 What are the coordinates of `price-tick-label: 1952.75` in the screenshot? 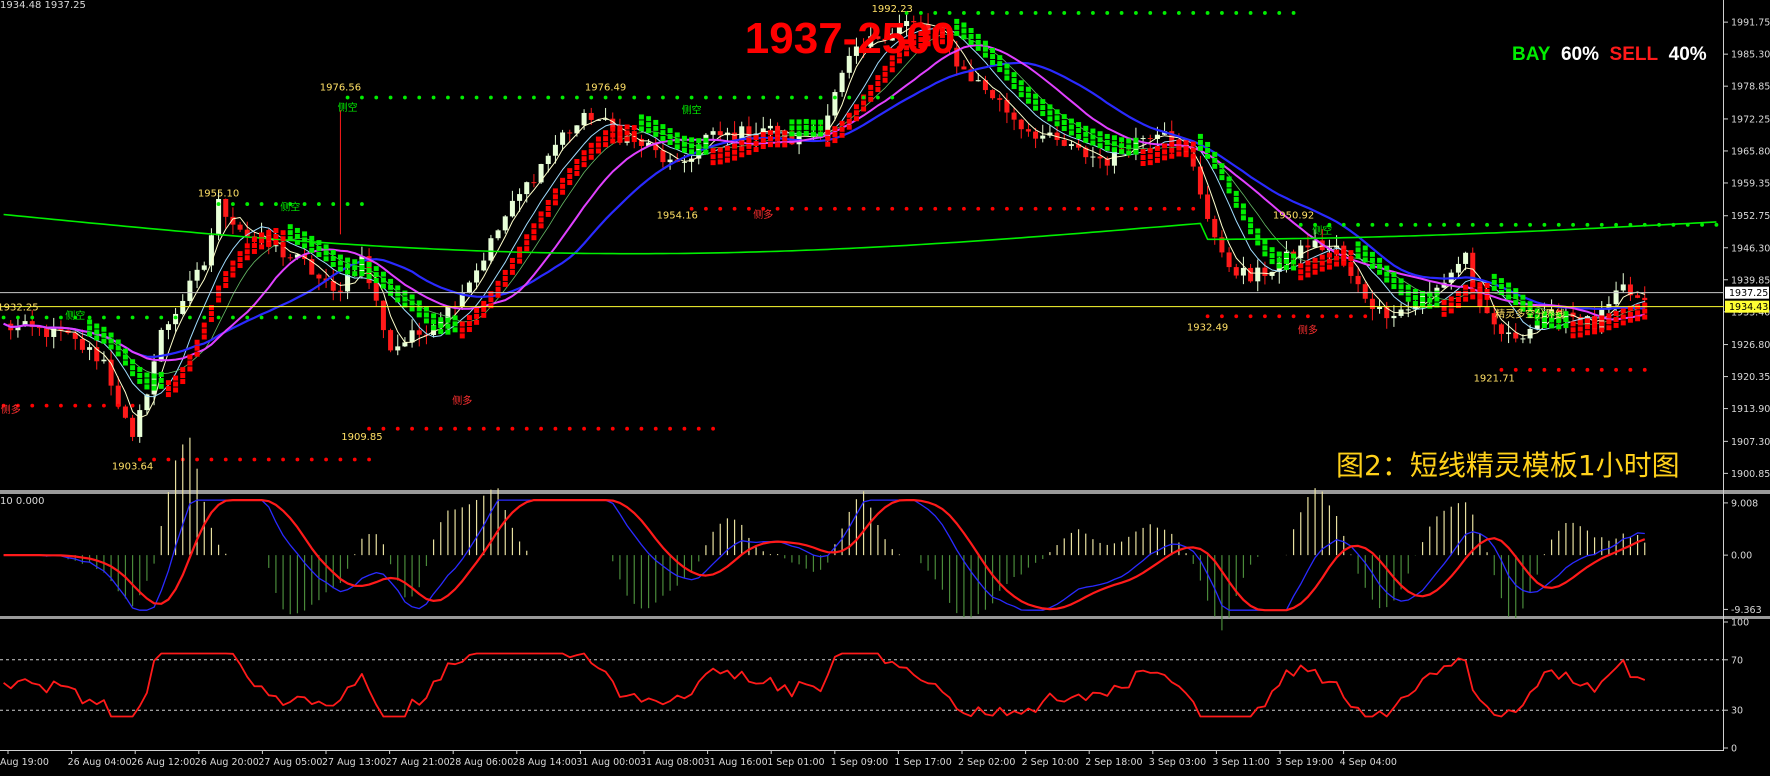 It's located at (1750, 216).